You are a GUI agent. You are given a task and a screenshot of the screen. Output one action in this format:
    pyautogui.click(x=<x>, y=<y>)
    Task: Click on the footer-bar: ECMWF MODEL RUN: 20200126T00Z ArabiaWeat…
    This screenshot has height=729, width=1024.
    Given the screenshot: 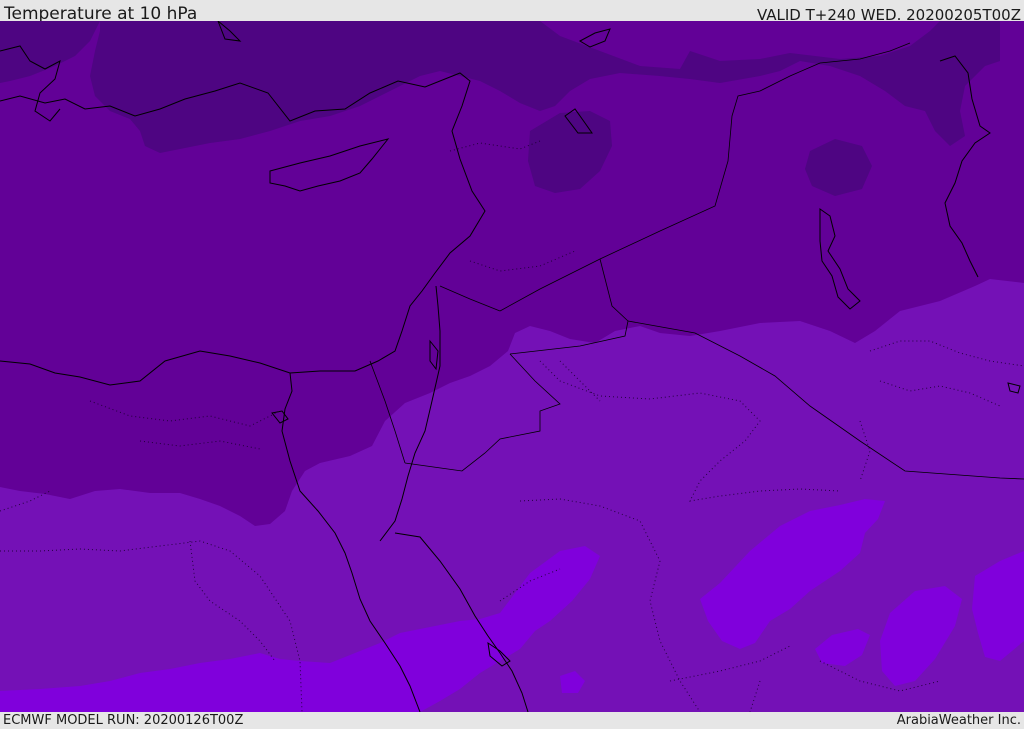 What is the action you would take?
    pyautogui.click(x=512, y=720)
    